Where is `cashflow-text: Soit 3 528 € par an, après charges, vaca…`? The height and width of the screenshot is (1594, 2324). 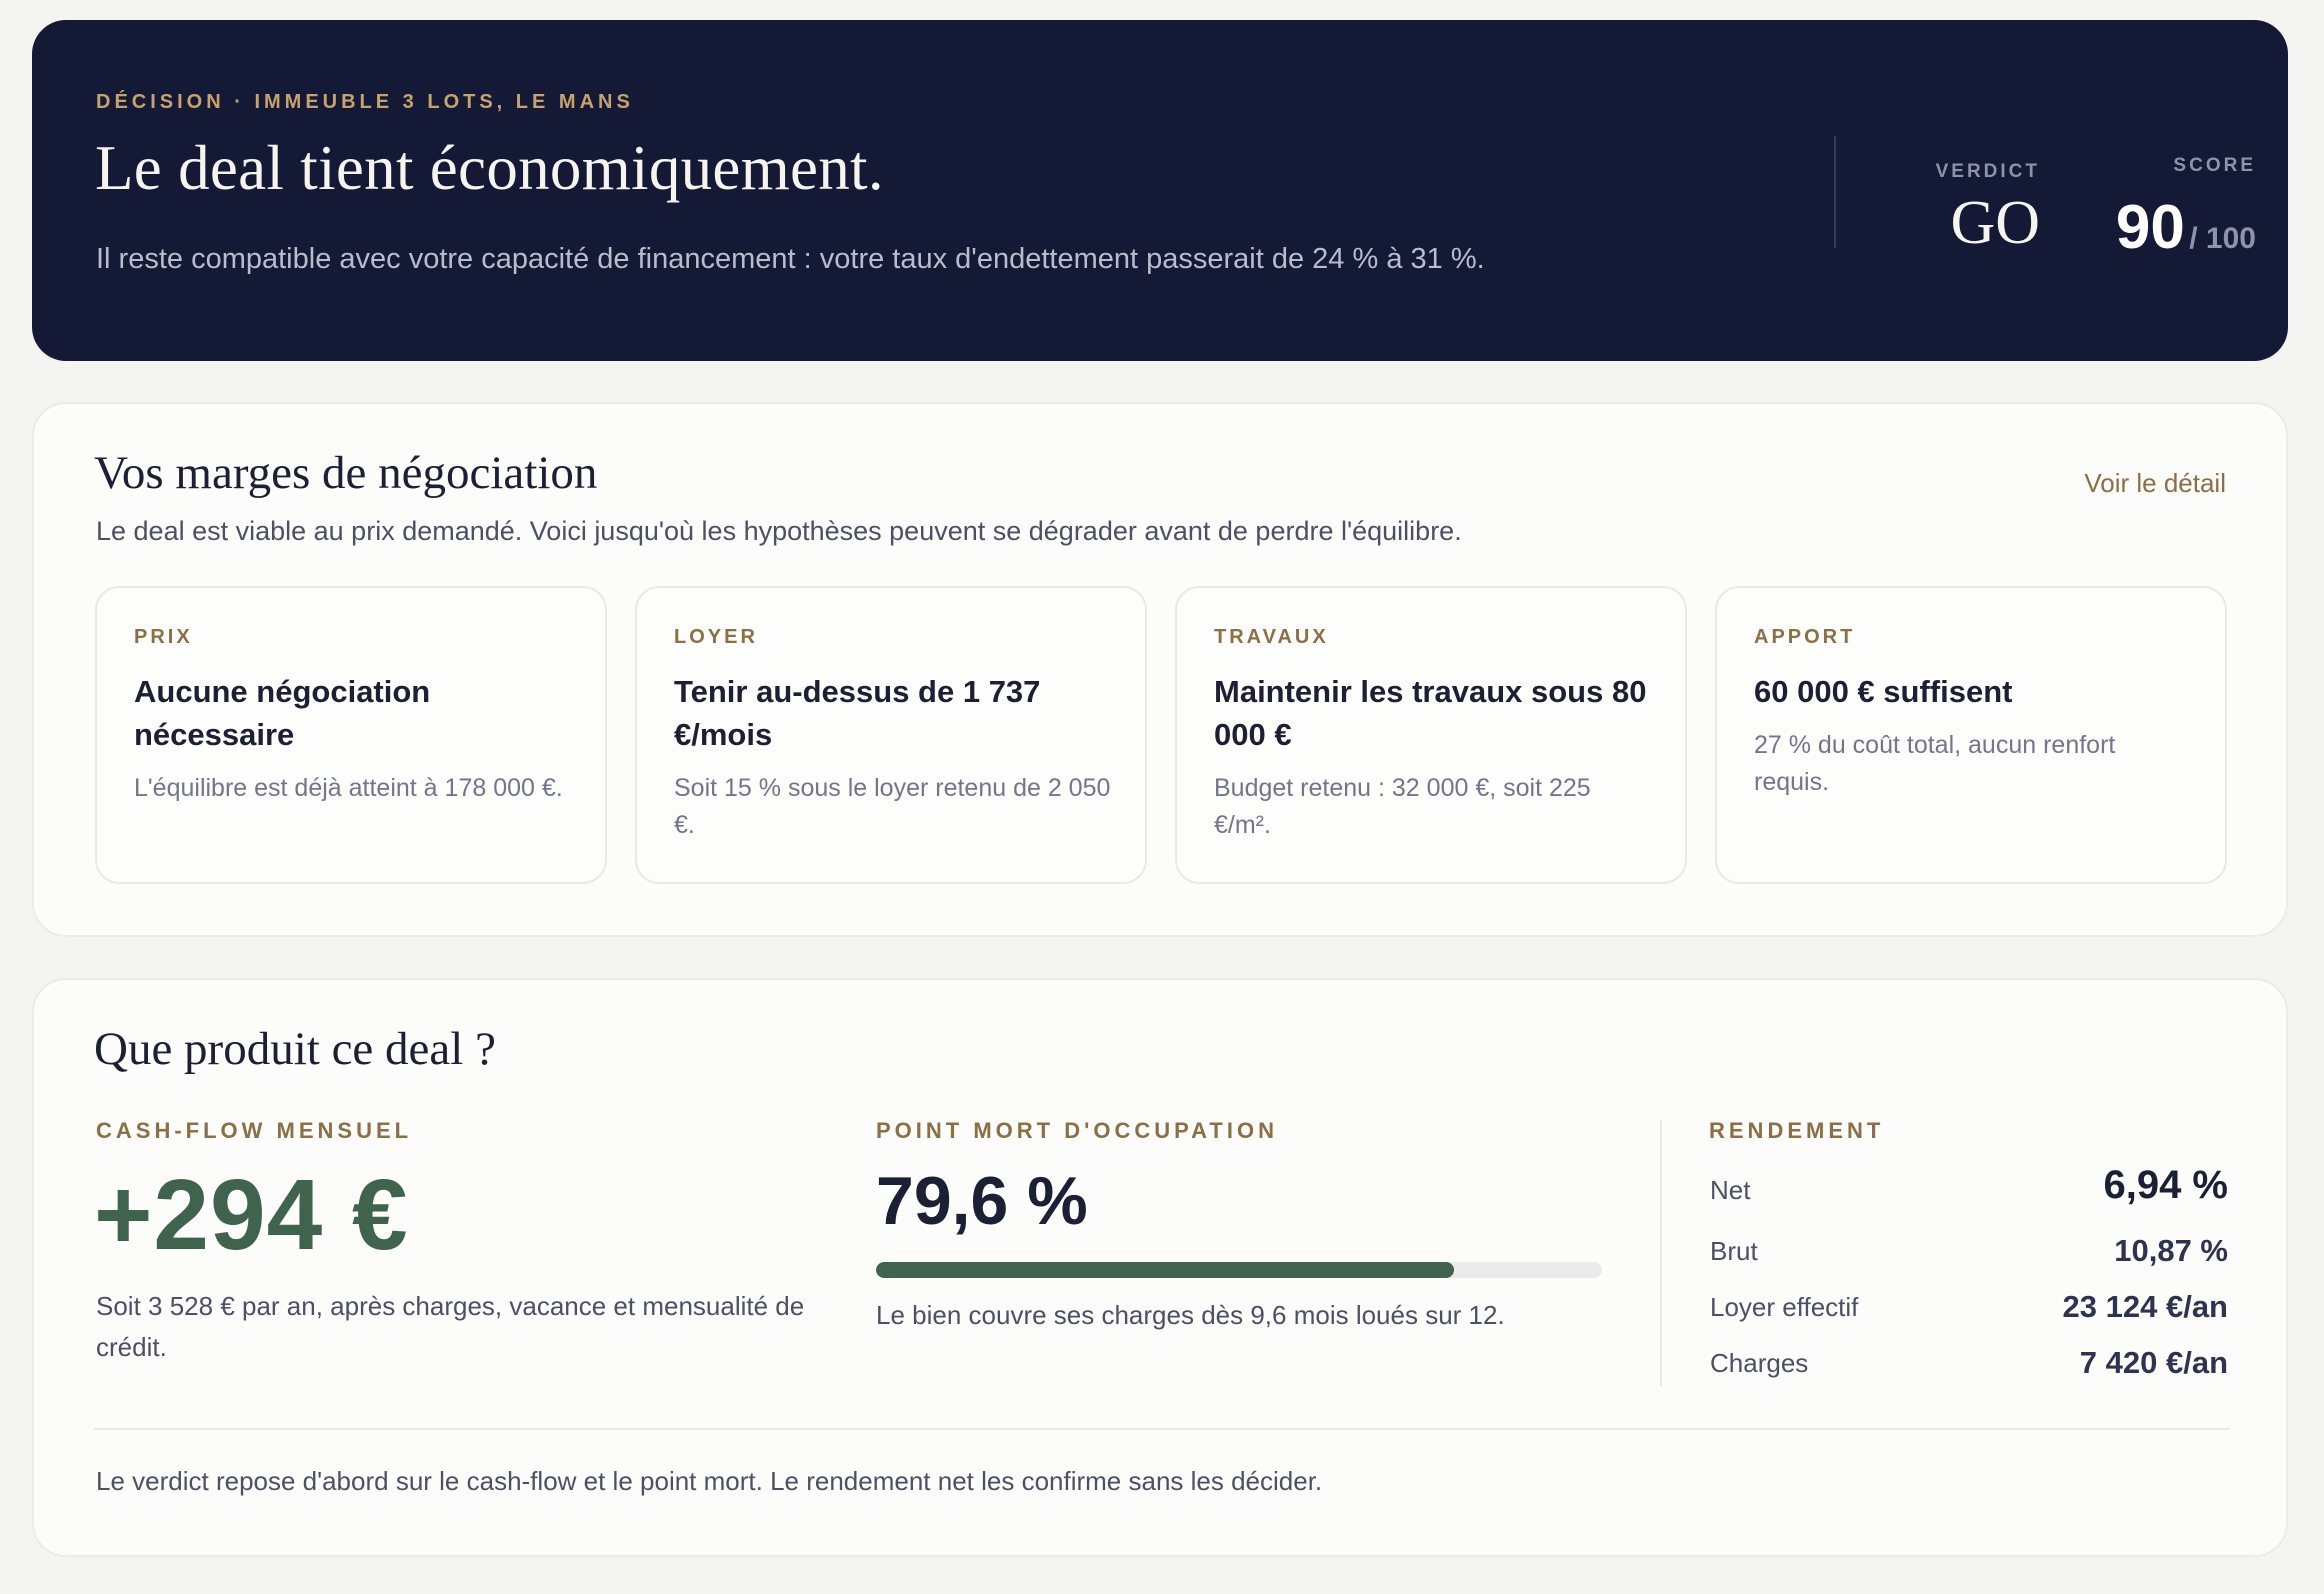
cashflow-text: Soit 3 528 € par an, après charges, vaca… is located at coordinates (450, 1326).